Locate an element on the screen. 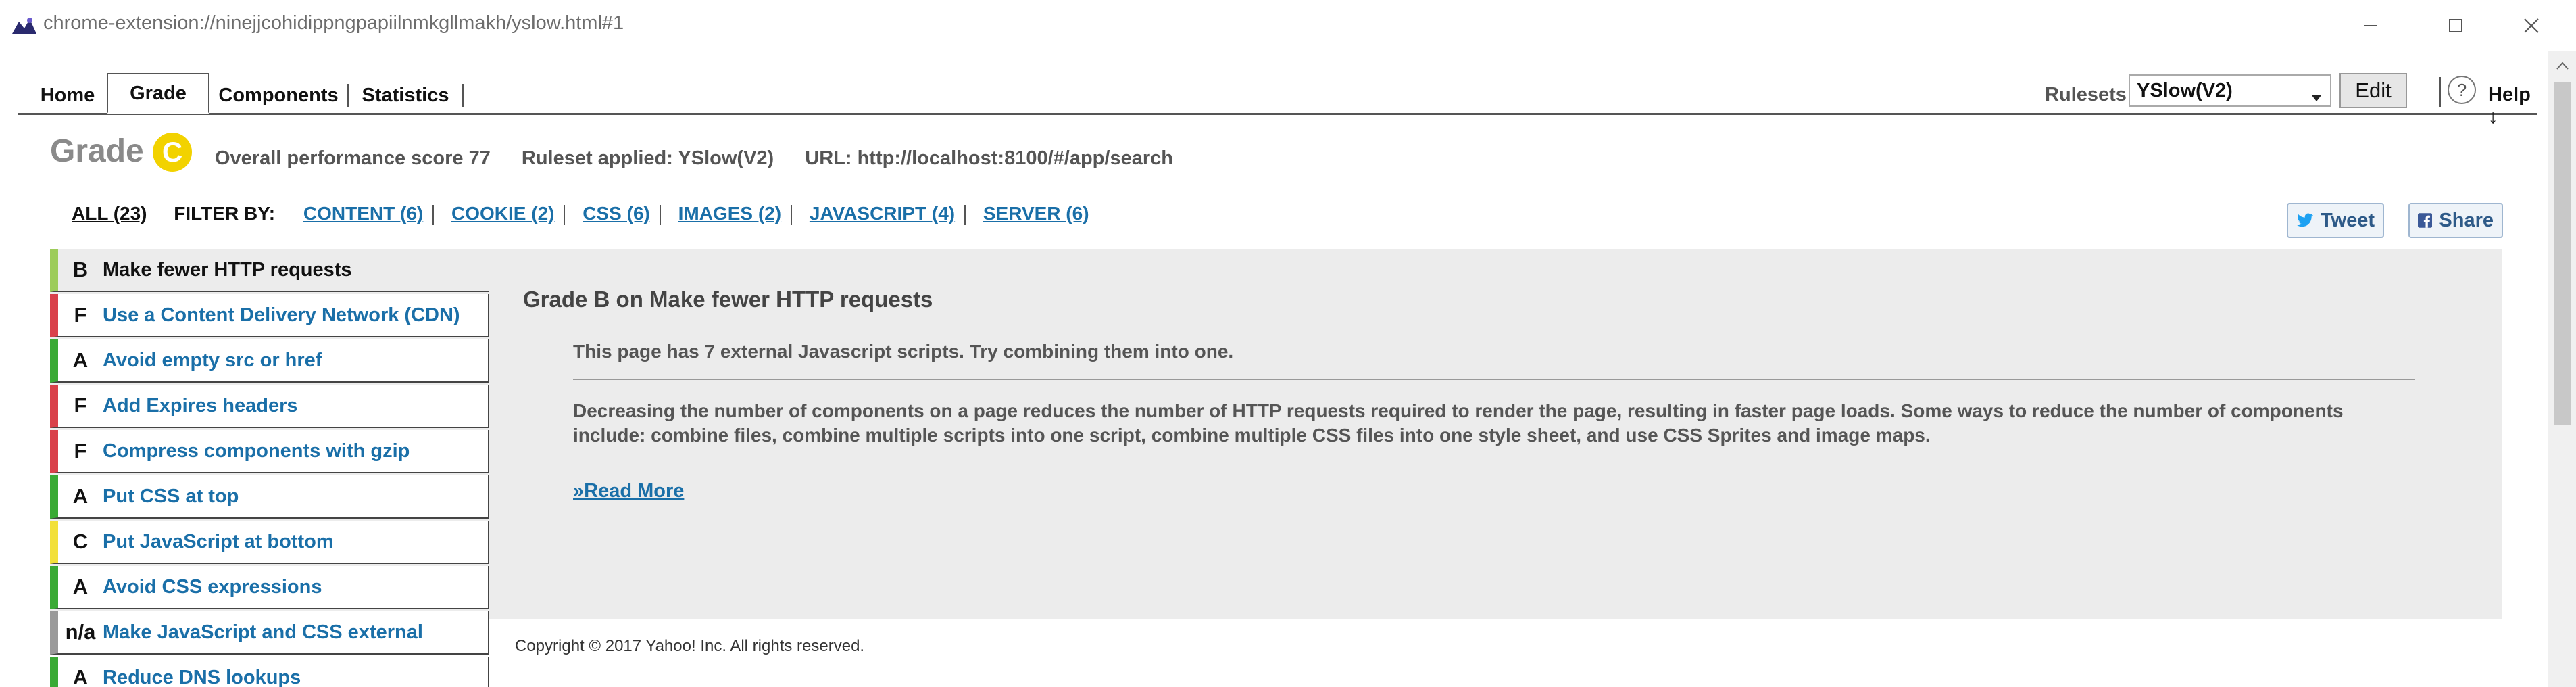 The height and width of the screenshot is (687, 2576). help-link: Help ↓ is located at coordinates (2513, 106).